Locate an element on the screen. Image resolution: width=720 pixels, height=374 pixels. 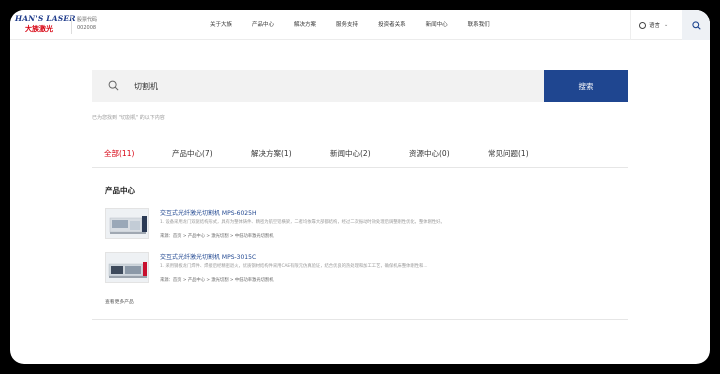
main-nav: 关于大族 产品中心 解决方案 服务支持 投资者关系 新闻中心 联系我们 is located at coordinates (350, 25).